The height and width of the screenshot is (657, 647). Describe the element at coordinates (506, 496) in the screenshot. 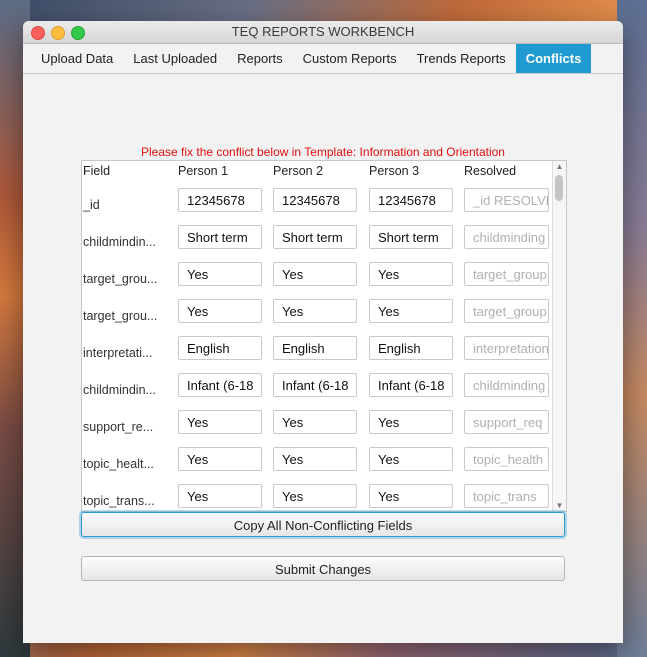

I see `resolved-field: topic_trans` at that location.